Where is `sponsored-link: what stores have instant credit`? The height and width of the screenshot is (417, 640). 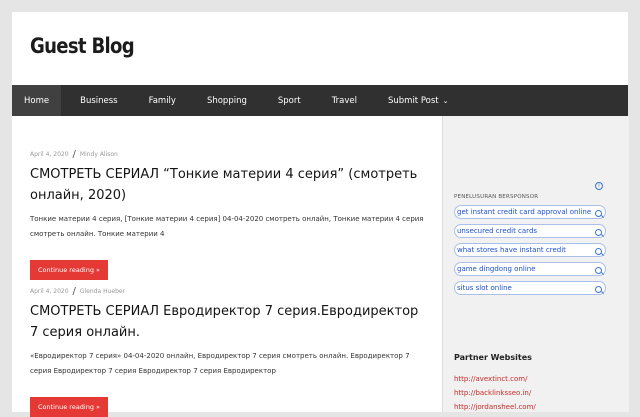 sponsored-link: what stores have instant credit is located at coordinates (530, 250).